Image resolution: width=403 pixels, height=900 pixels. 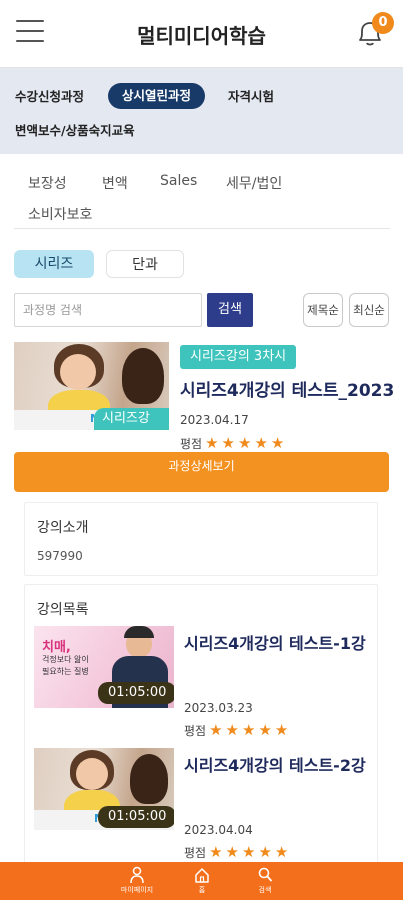 What do you see at coordinates (47, 183) in the screenshot?
I see `subtab-coverage: 보장성` at bounding box center [47, 183].